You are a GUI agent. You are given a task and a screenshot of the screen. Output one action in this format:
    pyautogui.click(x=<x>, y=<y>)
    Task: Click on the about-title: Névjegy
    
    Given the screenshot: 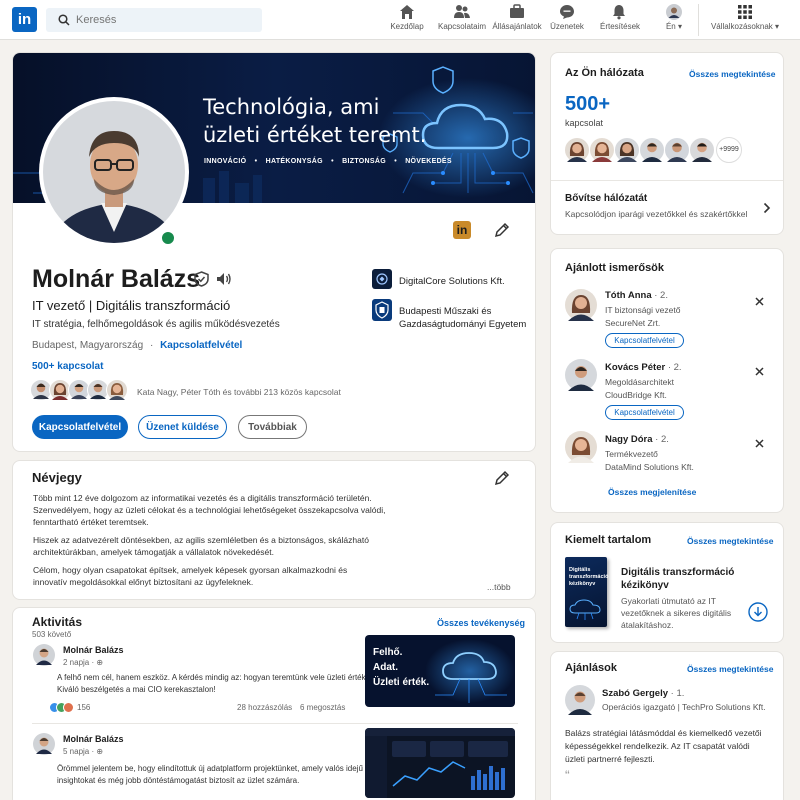 What is the action you would take?
    pyautogui.click(x=57, y=477)
    